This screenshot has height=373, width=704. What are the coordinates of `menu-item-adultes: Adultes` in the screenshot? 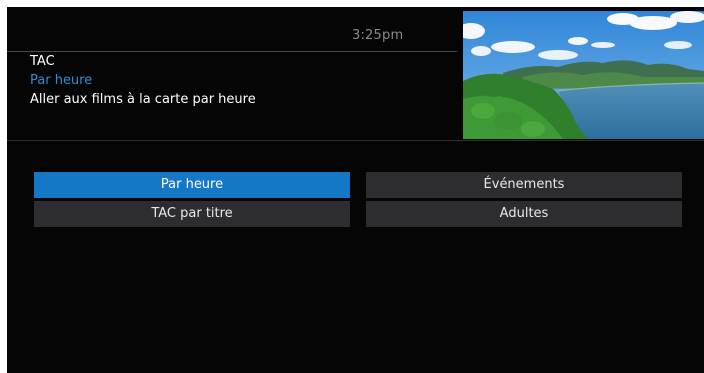 It's located at (524, 214).